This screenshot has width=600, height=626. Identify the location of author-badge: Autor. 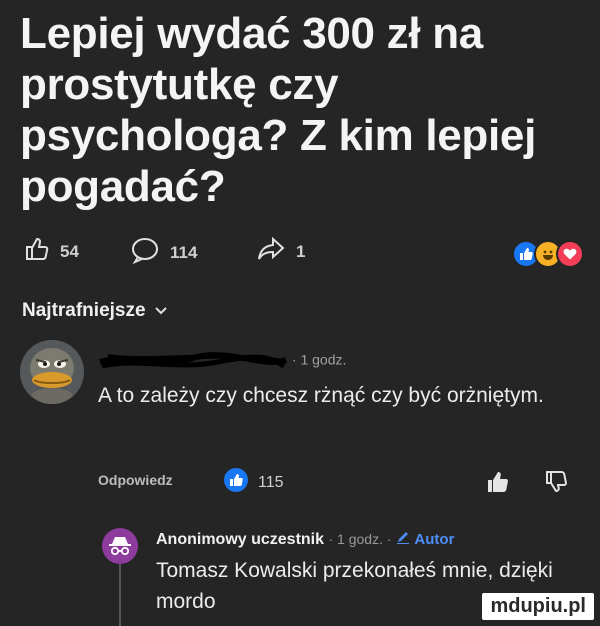
(434, 539).